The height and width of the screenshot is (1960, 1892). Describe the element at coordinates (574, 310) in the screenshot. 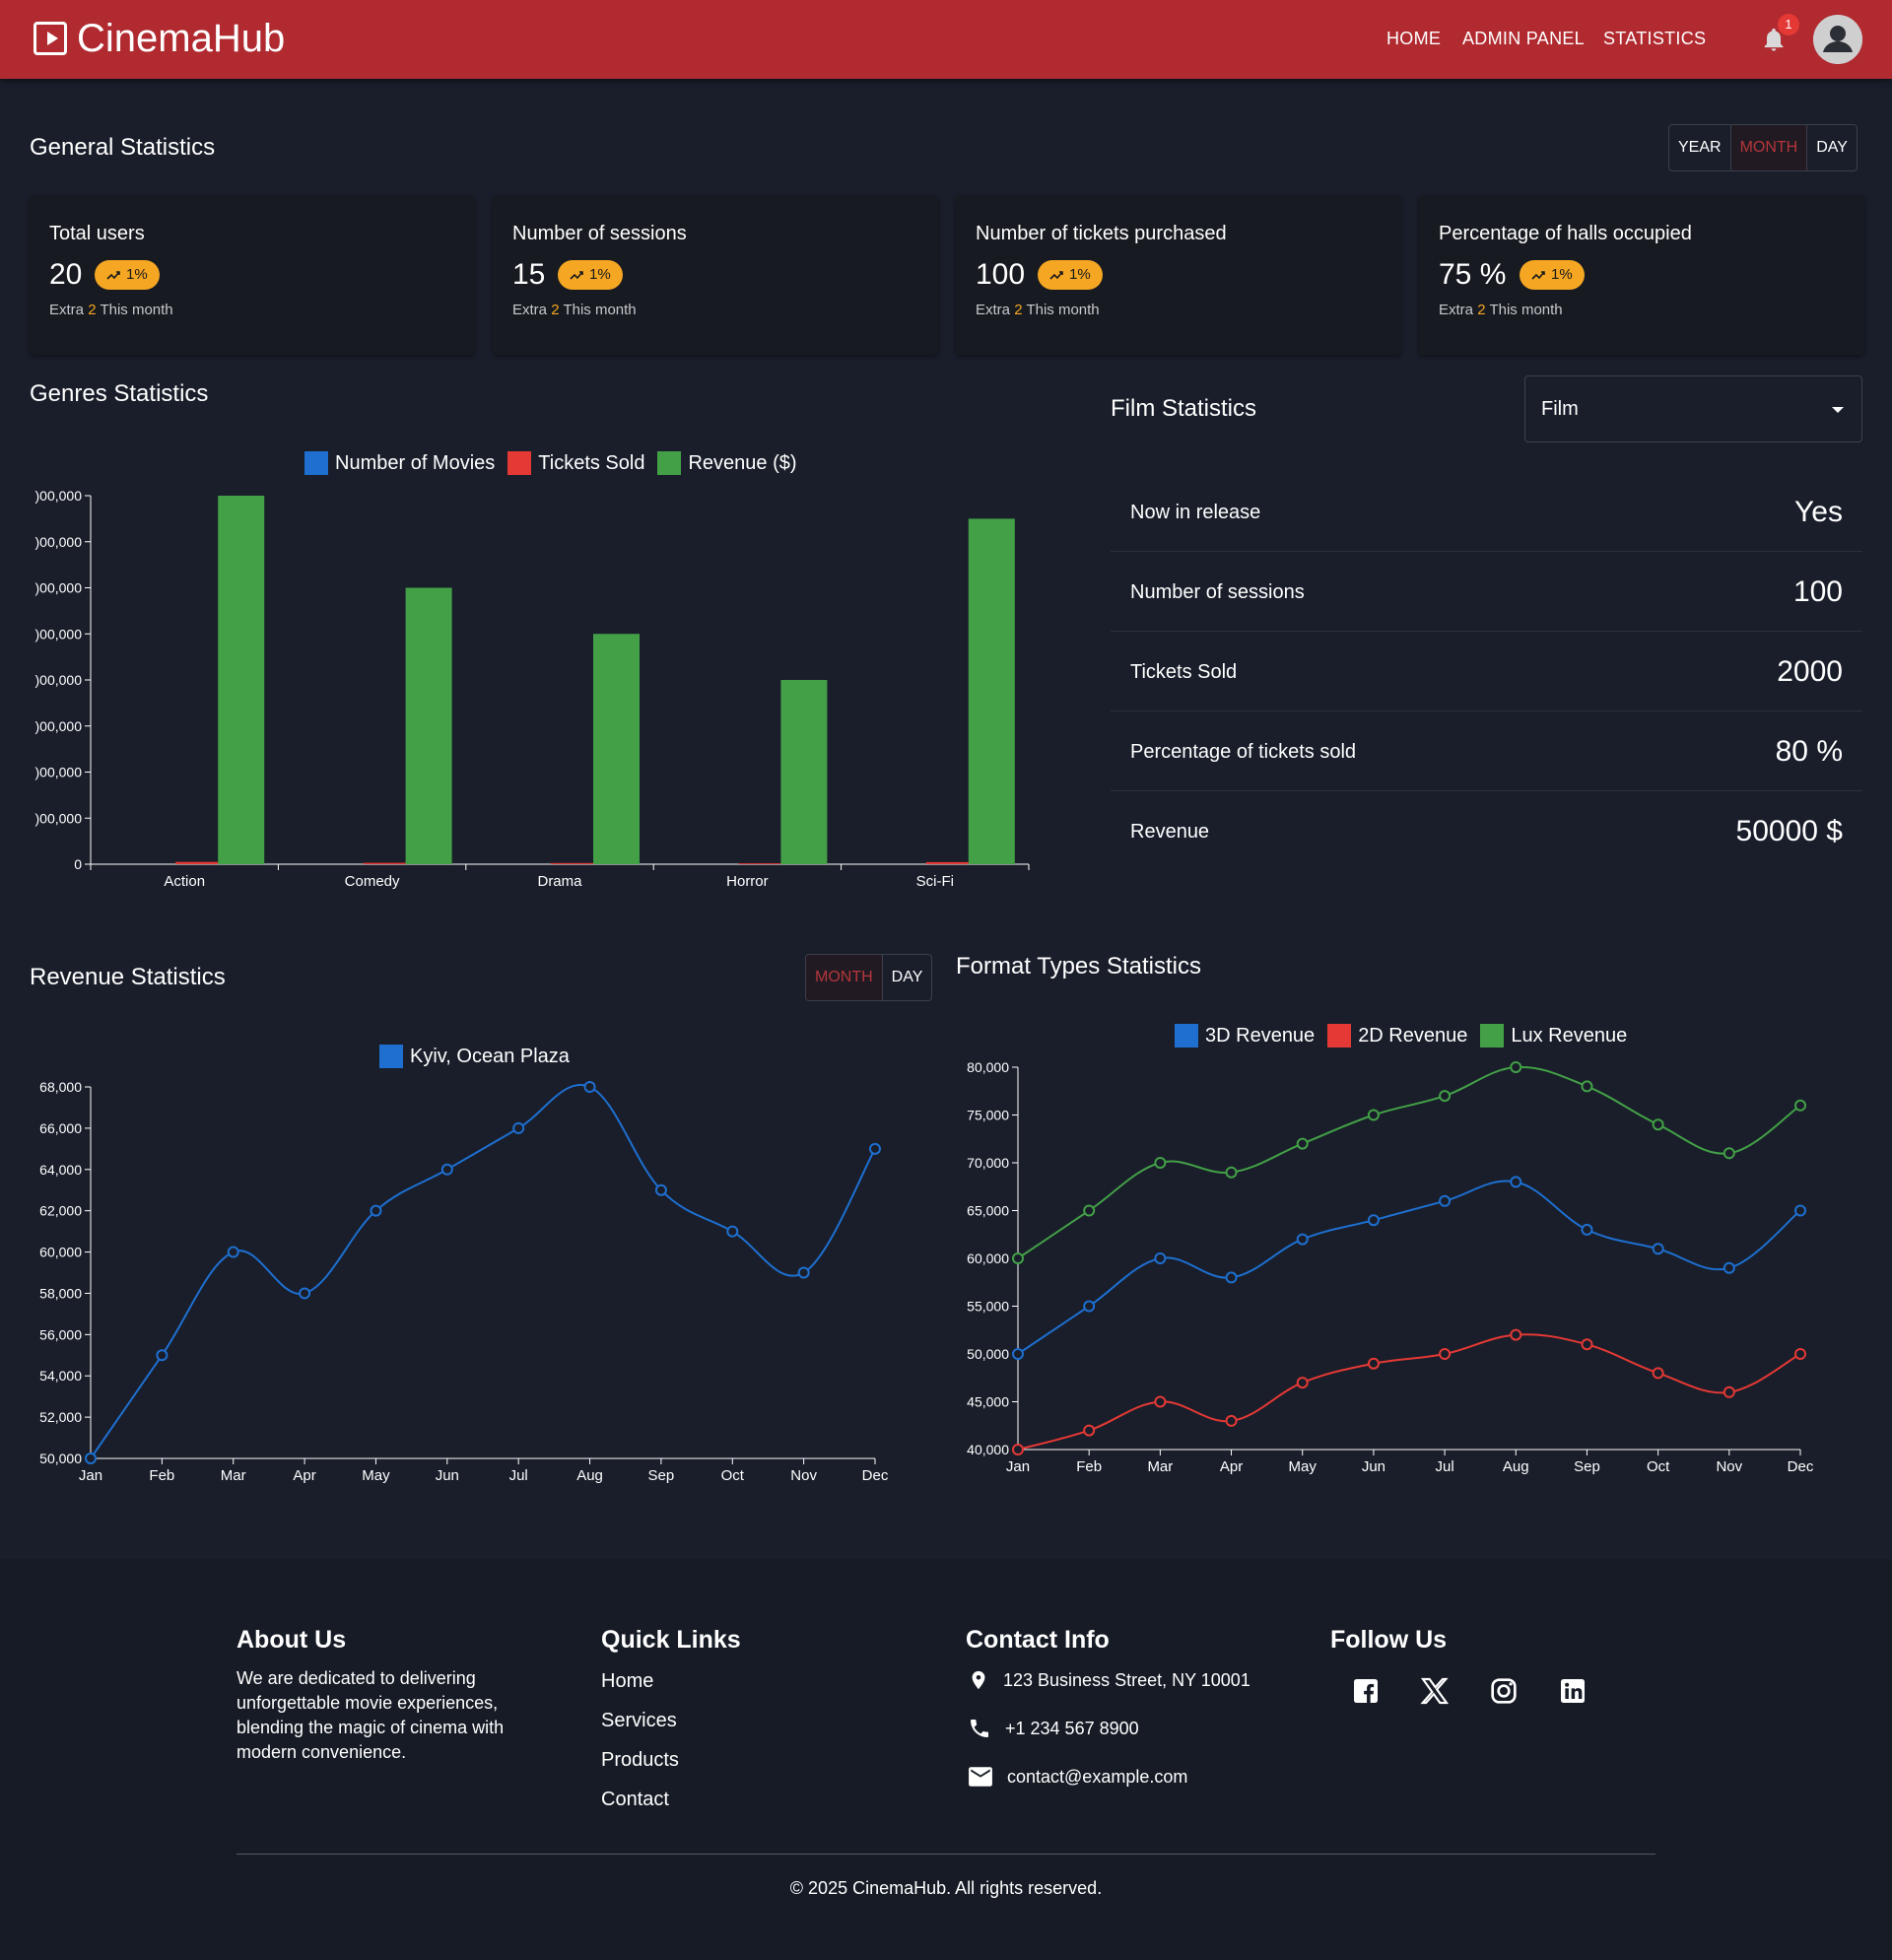

I see `card-subtext: Extra 2 This month` at that location.